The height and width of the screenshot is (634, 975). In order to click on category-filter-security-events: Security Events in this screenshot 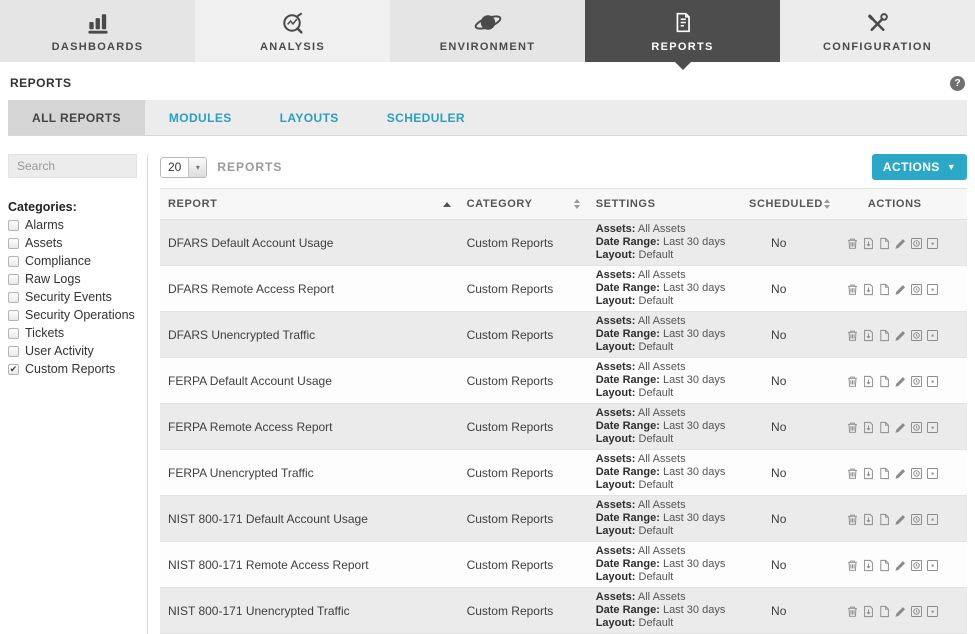, I will do `click(72, 297)`.